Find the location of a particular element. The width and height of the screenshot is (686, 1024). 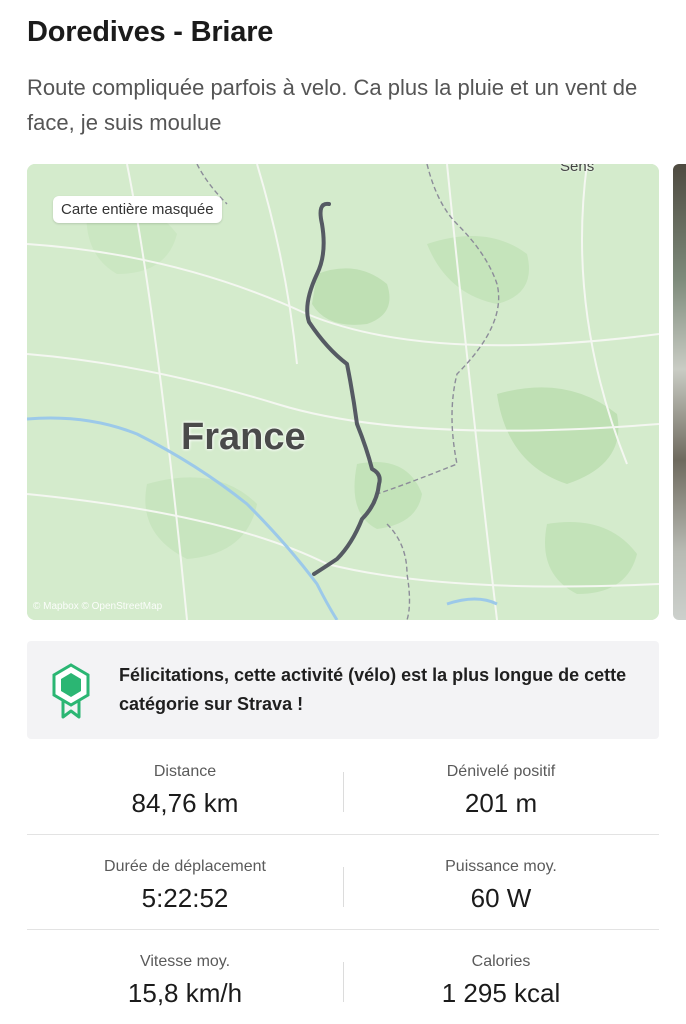

stats-row: Distance 84,76 km Dénivelé positif 201 m is located at coordinates (343, 787).